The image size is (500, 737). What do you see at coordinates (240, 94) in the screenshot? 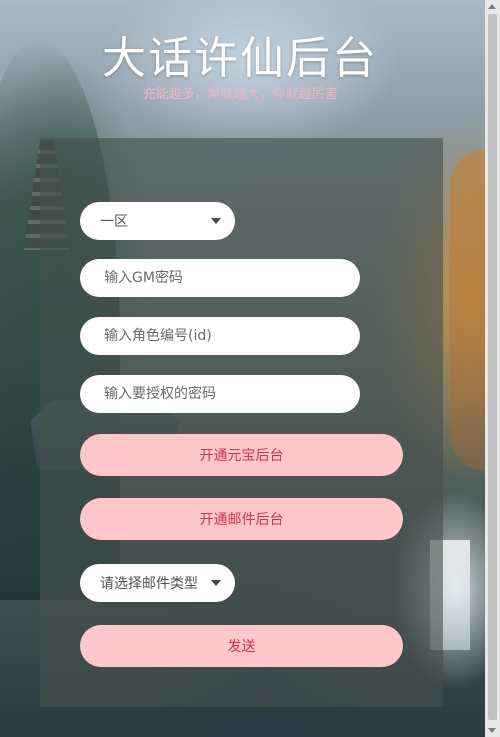
I see `page-subtitle: 充能越多，屌就越大，你就越厉害` at bounding box center [240, 94].